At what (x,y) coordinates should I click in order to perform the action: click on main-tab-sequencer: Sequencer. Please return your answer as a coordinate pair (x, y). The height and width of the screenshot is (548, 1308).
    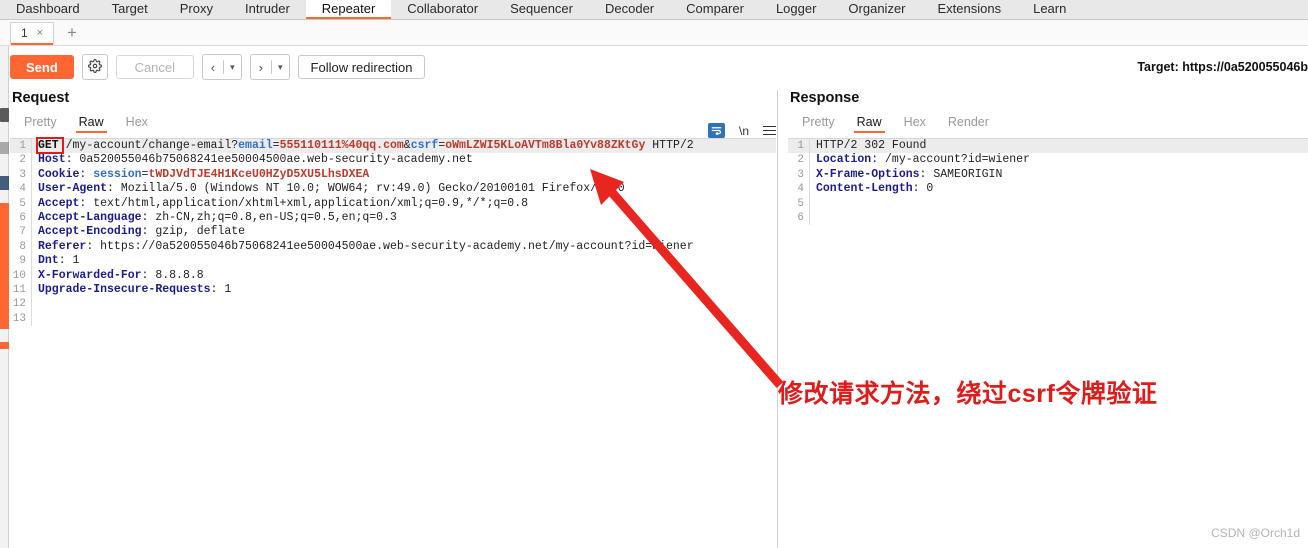
    Looking at the image, I should click on (541, 9).